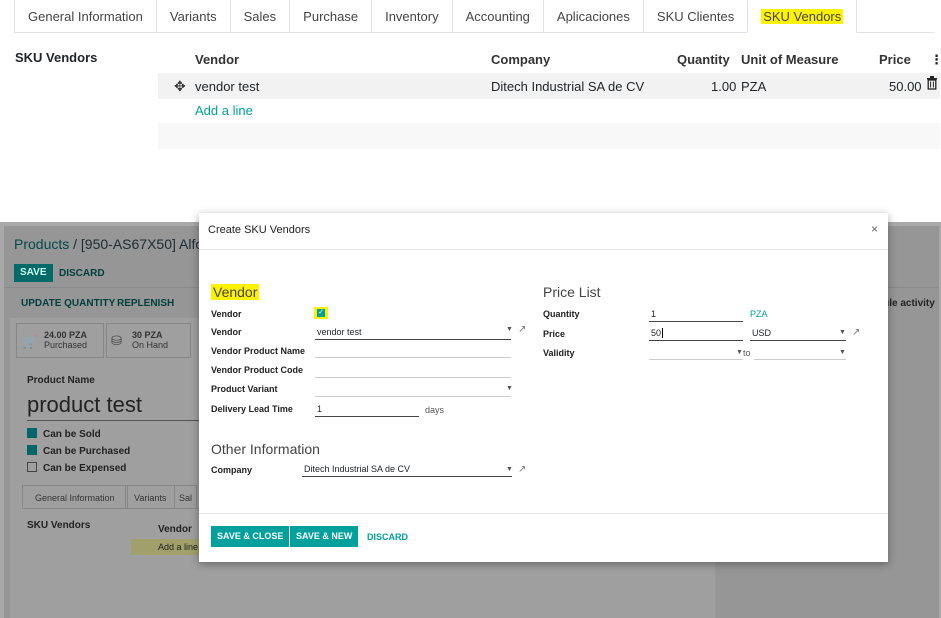  What do you see at coordinates (259, 230) in the screenshot?
I see `dialog-title: Create SKU Vendors` at bounding box center [259, 230].